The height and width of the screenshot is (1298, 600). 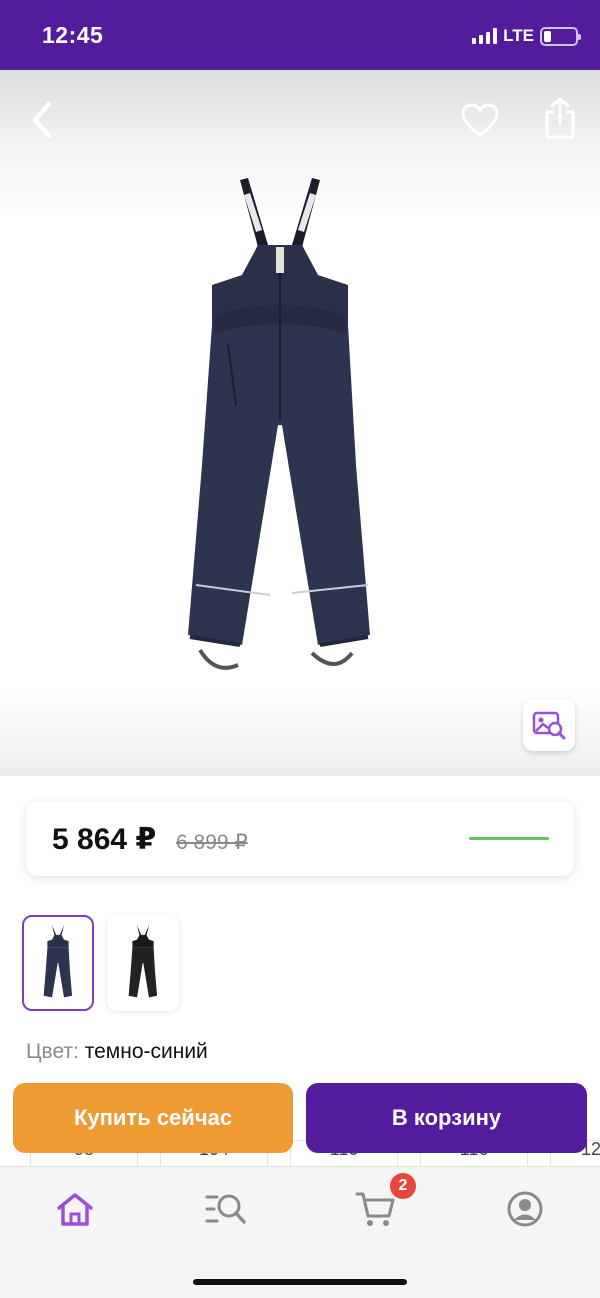 What do you see at coordinates (518, 35) in the screenshot?
I see `network-label: LTE` at bounding box center [518, 35].